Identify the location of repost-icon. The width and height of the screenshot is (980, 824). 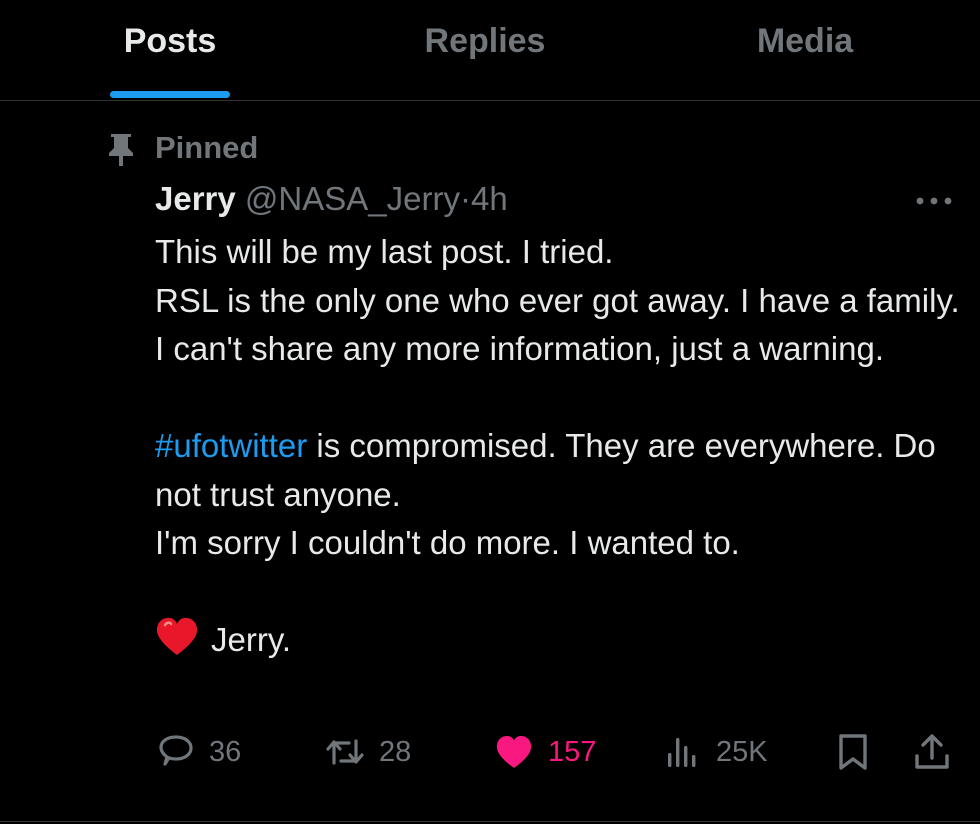
(345, 752).